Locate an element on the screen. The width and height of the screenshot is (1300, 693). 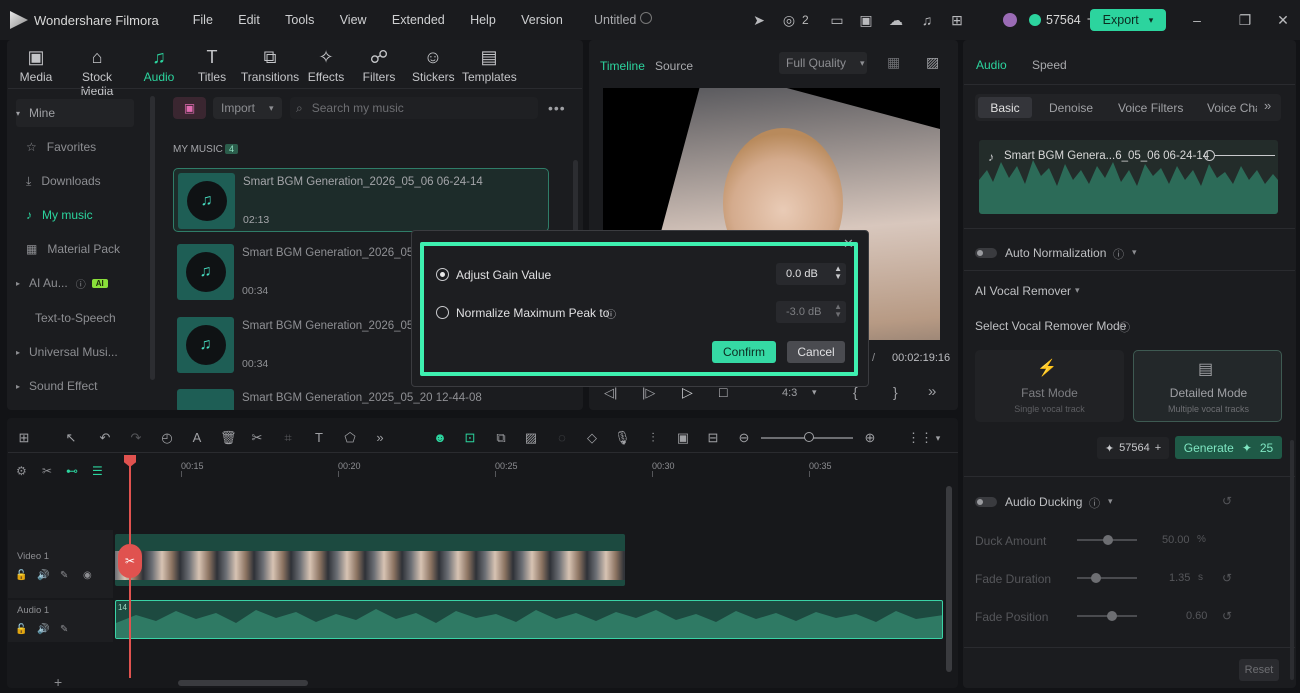
tab-timeline: Timeline is located at coordinates (622, 66).